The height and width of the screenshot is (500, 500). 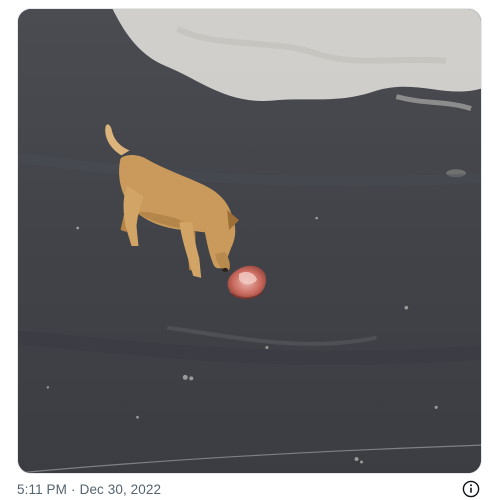 I want to click on post-timestamp: 5:11 PM · Dec 30, 2022, so click(x=89, y=489).